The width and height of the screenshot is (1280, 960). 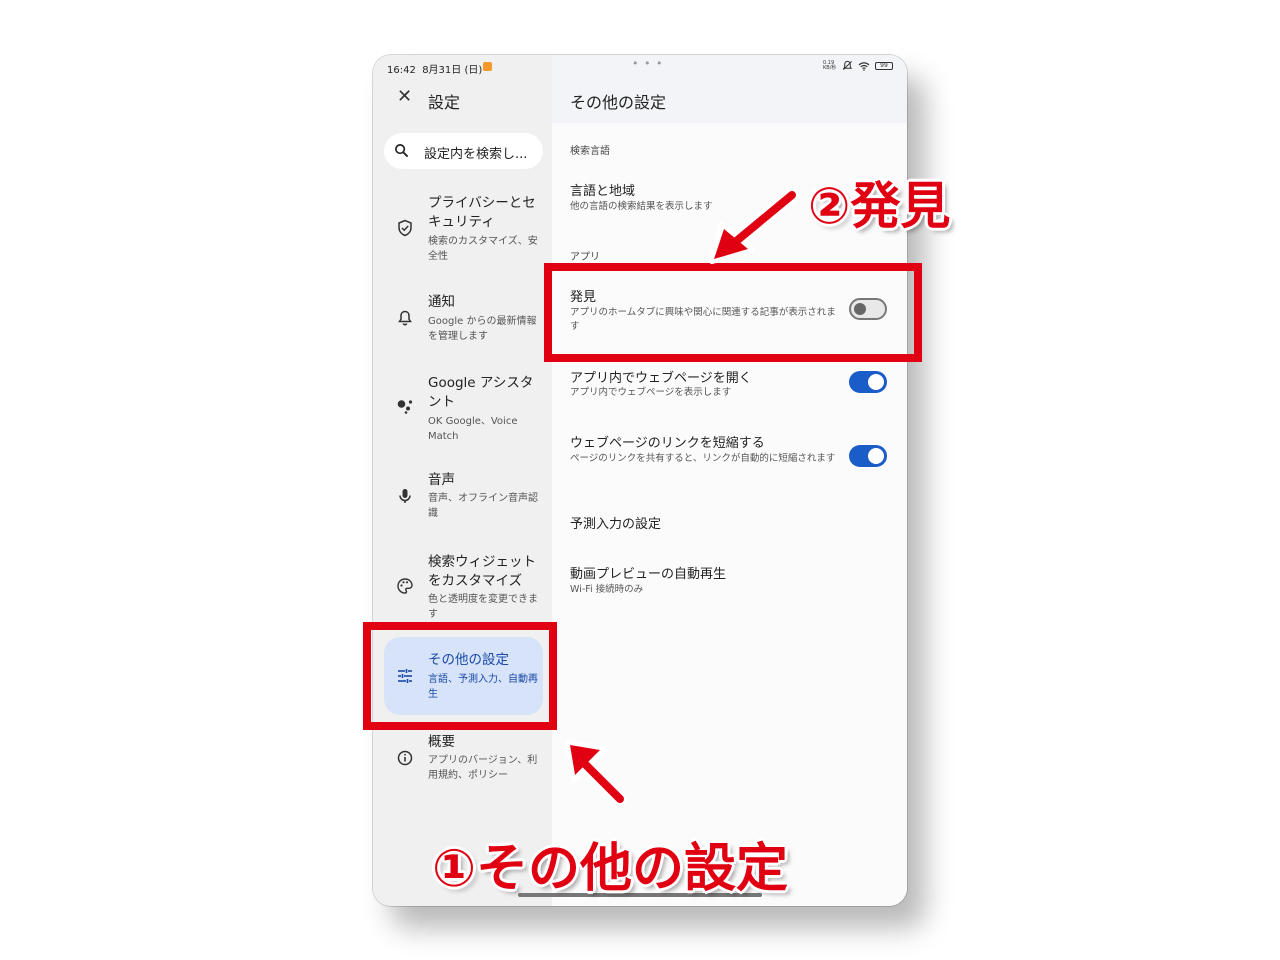 I want to click on page-title: その他の設定, so click(x=618, y=102).